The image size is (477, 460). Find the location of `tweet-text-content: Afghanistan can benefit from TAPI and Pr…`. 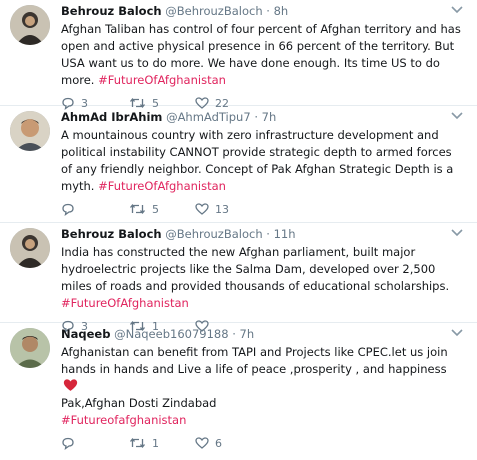

tweet-text-content: Afghanistan can benefit from TAPI and Pr… is located at coordinates (254, 360).